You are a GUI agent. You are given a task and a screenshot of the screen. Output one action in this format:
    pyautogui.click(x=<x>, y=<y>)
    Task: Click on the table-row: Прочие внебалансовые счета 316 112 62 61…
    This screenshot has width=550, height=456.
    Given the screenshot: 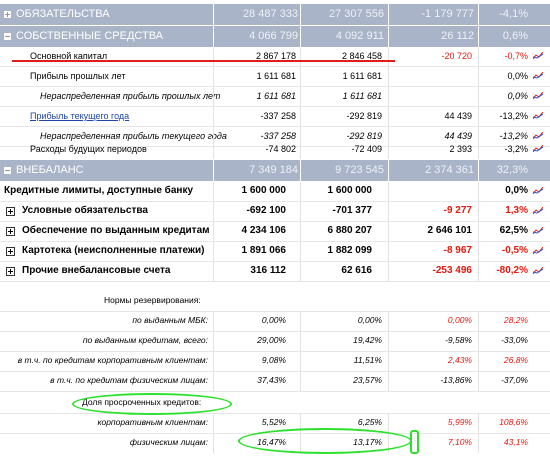 What is the action you would take?
    pyautogui.click(x=275, y=272)
    